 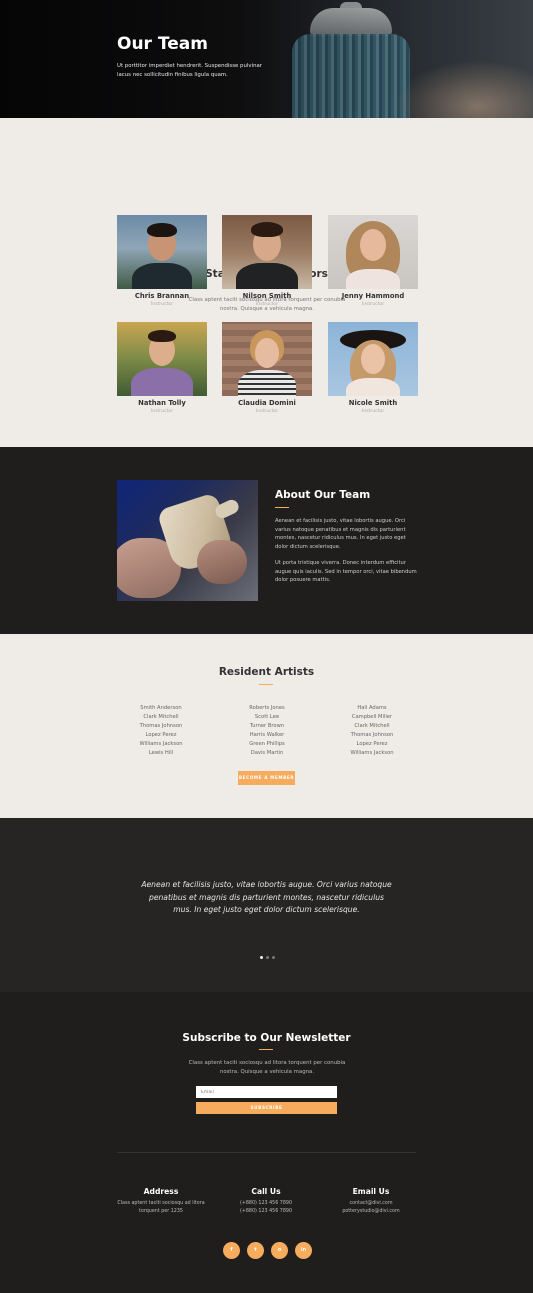 I want to click on artist-name: Turner Brown, so click(x=267, y=726).